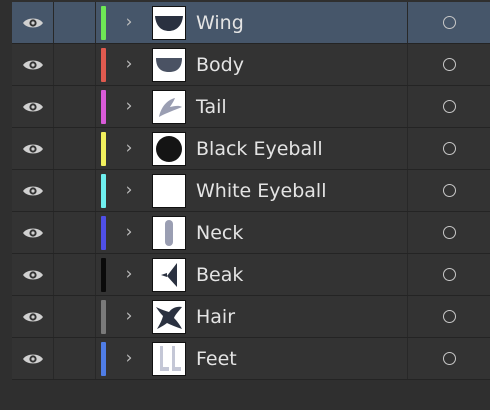 Image resolution: width=490 pixels, height=410 pixels. What do you see at coordinates (216, 316) in the screenshot?
I see `layer-name: Hair` at bounding box center [216, 316].